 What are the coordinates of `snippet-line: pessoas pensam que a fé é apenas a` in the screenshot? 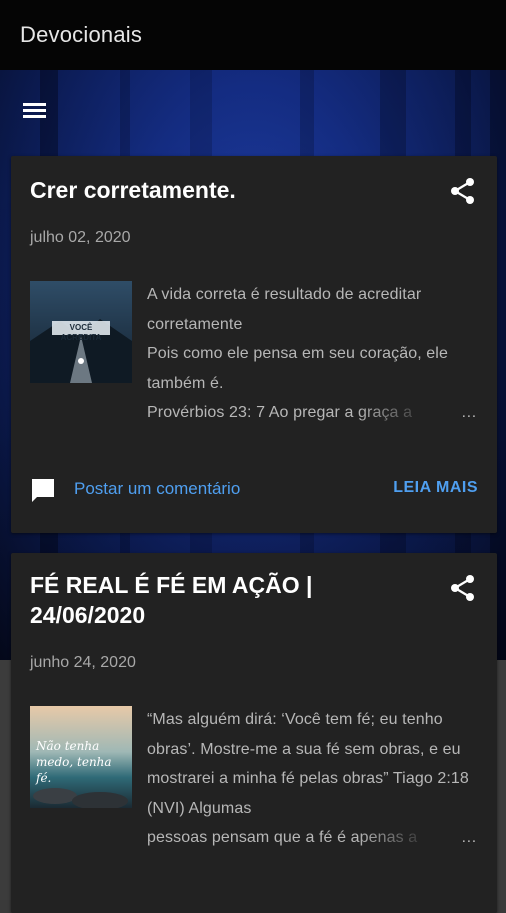 It's located at (282, 838).